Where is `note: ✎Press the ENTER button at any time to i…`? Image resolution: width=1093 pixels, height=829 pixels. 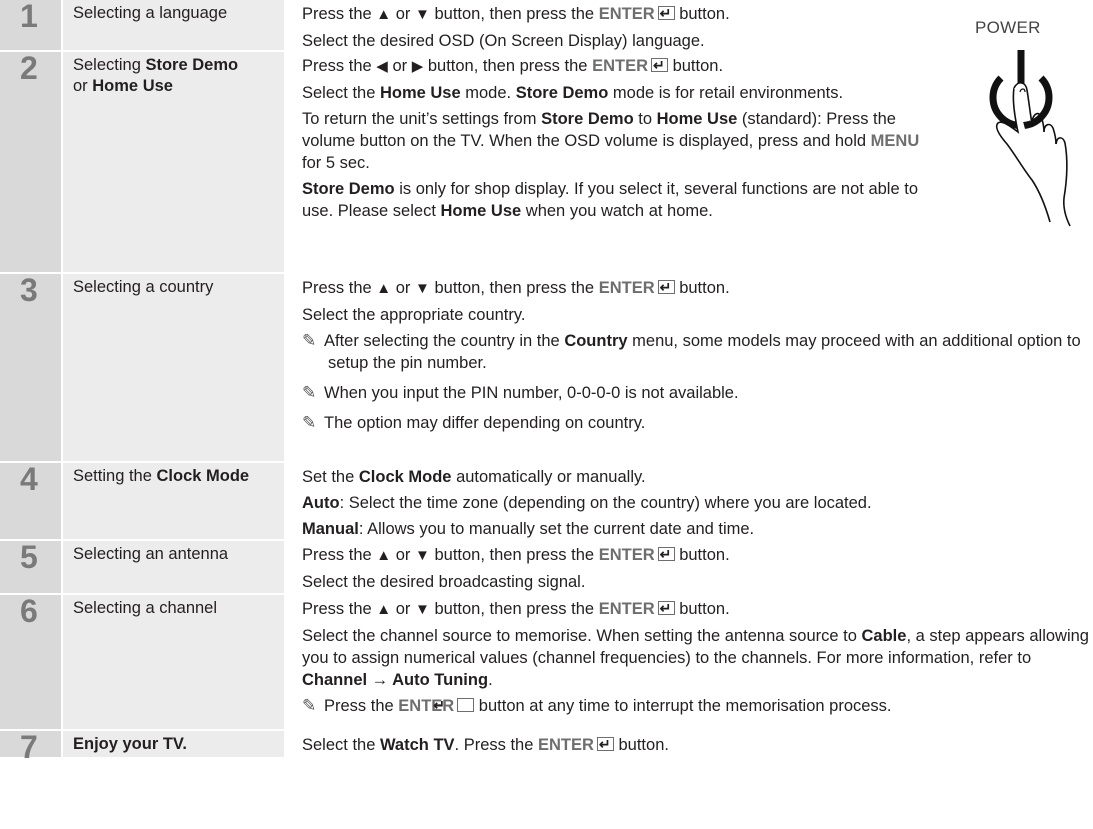 note: ✎Press the ENTER button at any time to i… is located at coordinates (697, 706).